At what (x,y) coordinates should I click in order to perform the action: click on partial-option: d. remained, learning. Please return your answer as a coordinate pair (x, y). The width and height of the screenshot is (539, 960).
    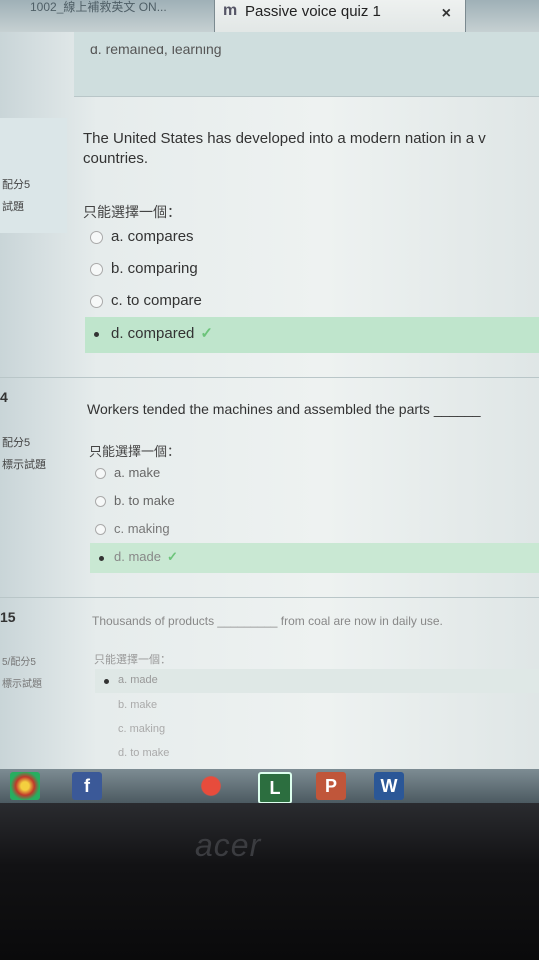
    Looking at the image, I should click on (156, 51).